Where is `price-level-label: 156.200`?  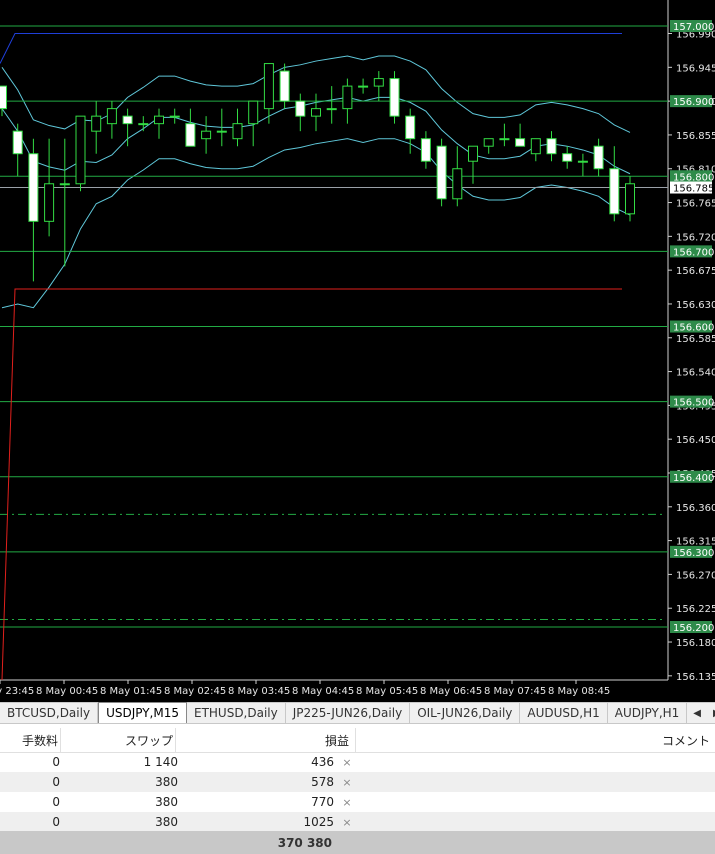
price-level-label: 156.200 is located at coordinates (693, 628).